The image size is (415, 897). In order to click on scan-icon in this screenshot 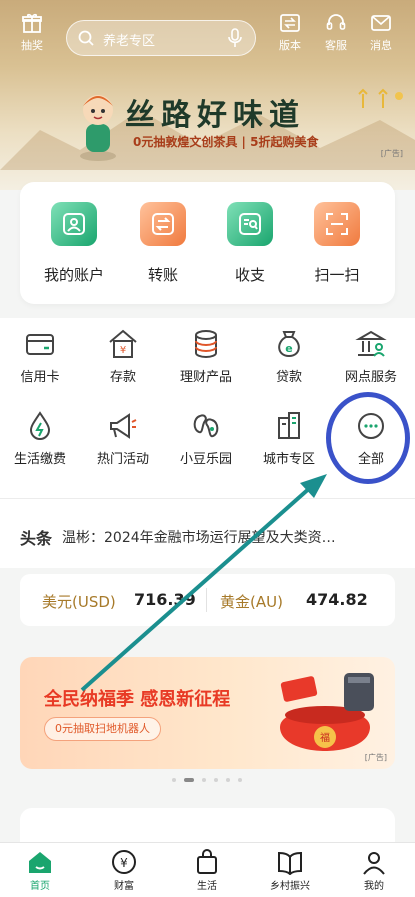, I will do `click(337, 224)`.